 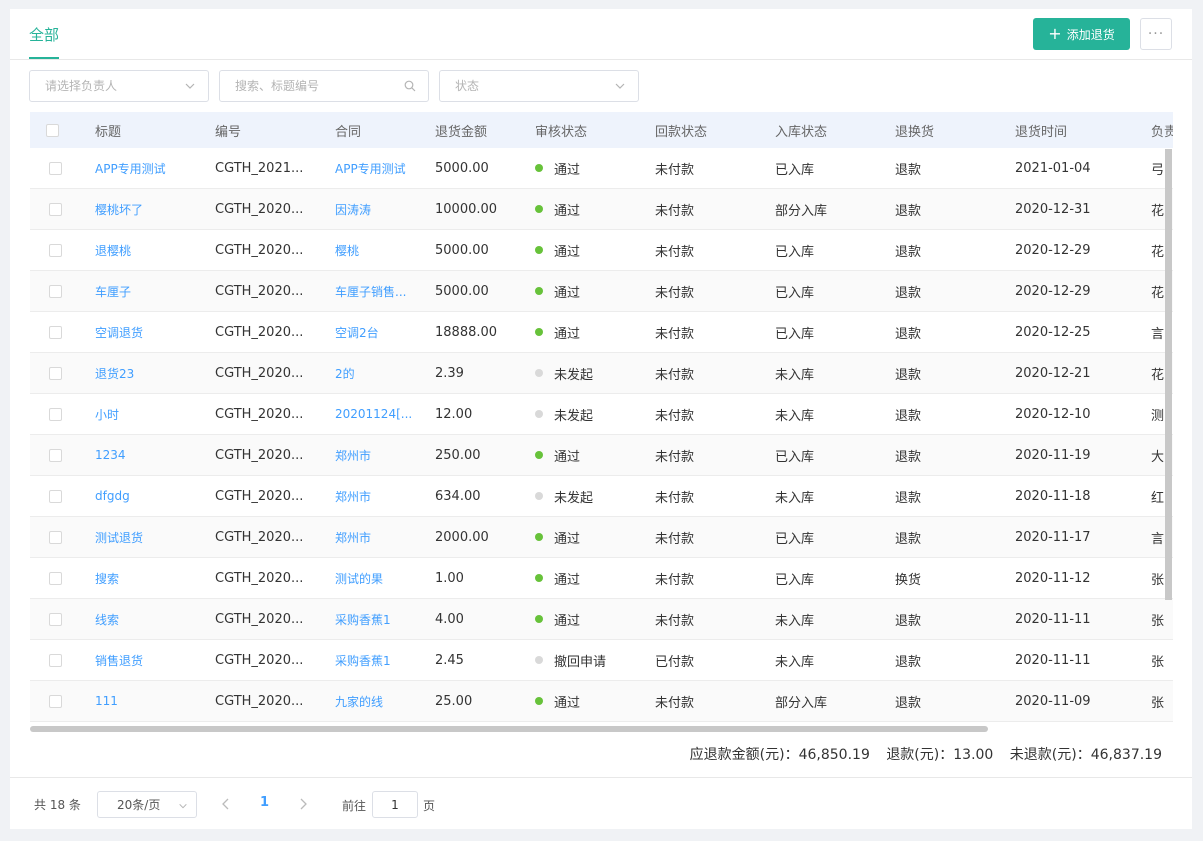 What do you see at coordinates (130, 168) in the screenshot?
I see `row-title-link: APP专用测试` at bounding box center [130, 168].